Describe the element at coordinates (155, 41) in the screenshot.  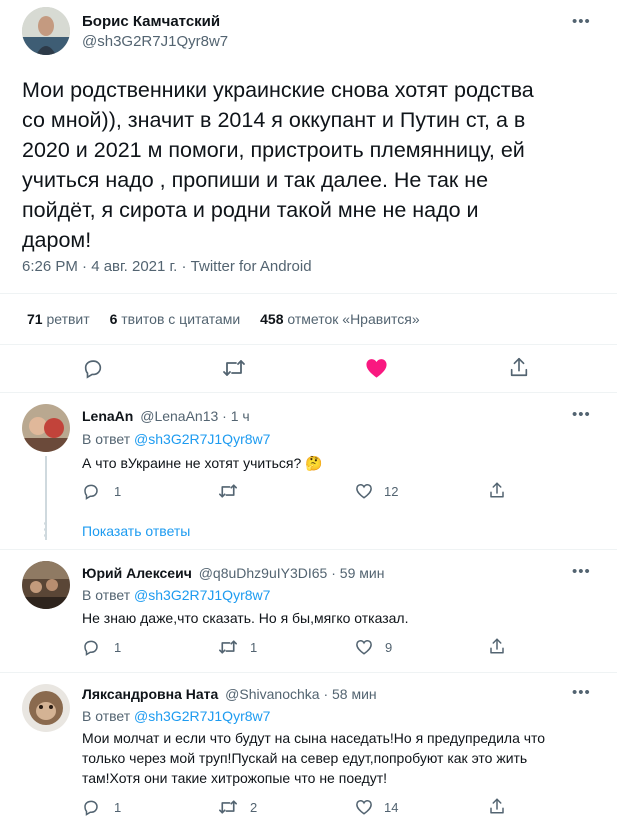
I see `author-handle: @sh3G2R7J1Qyr8w7` at that location.